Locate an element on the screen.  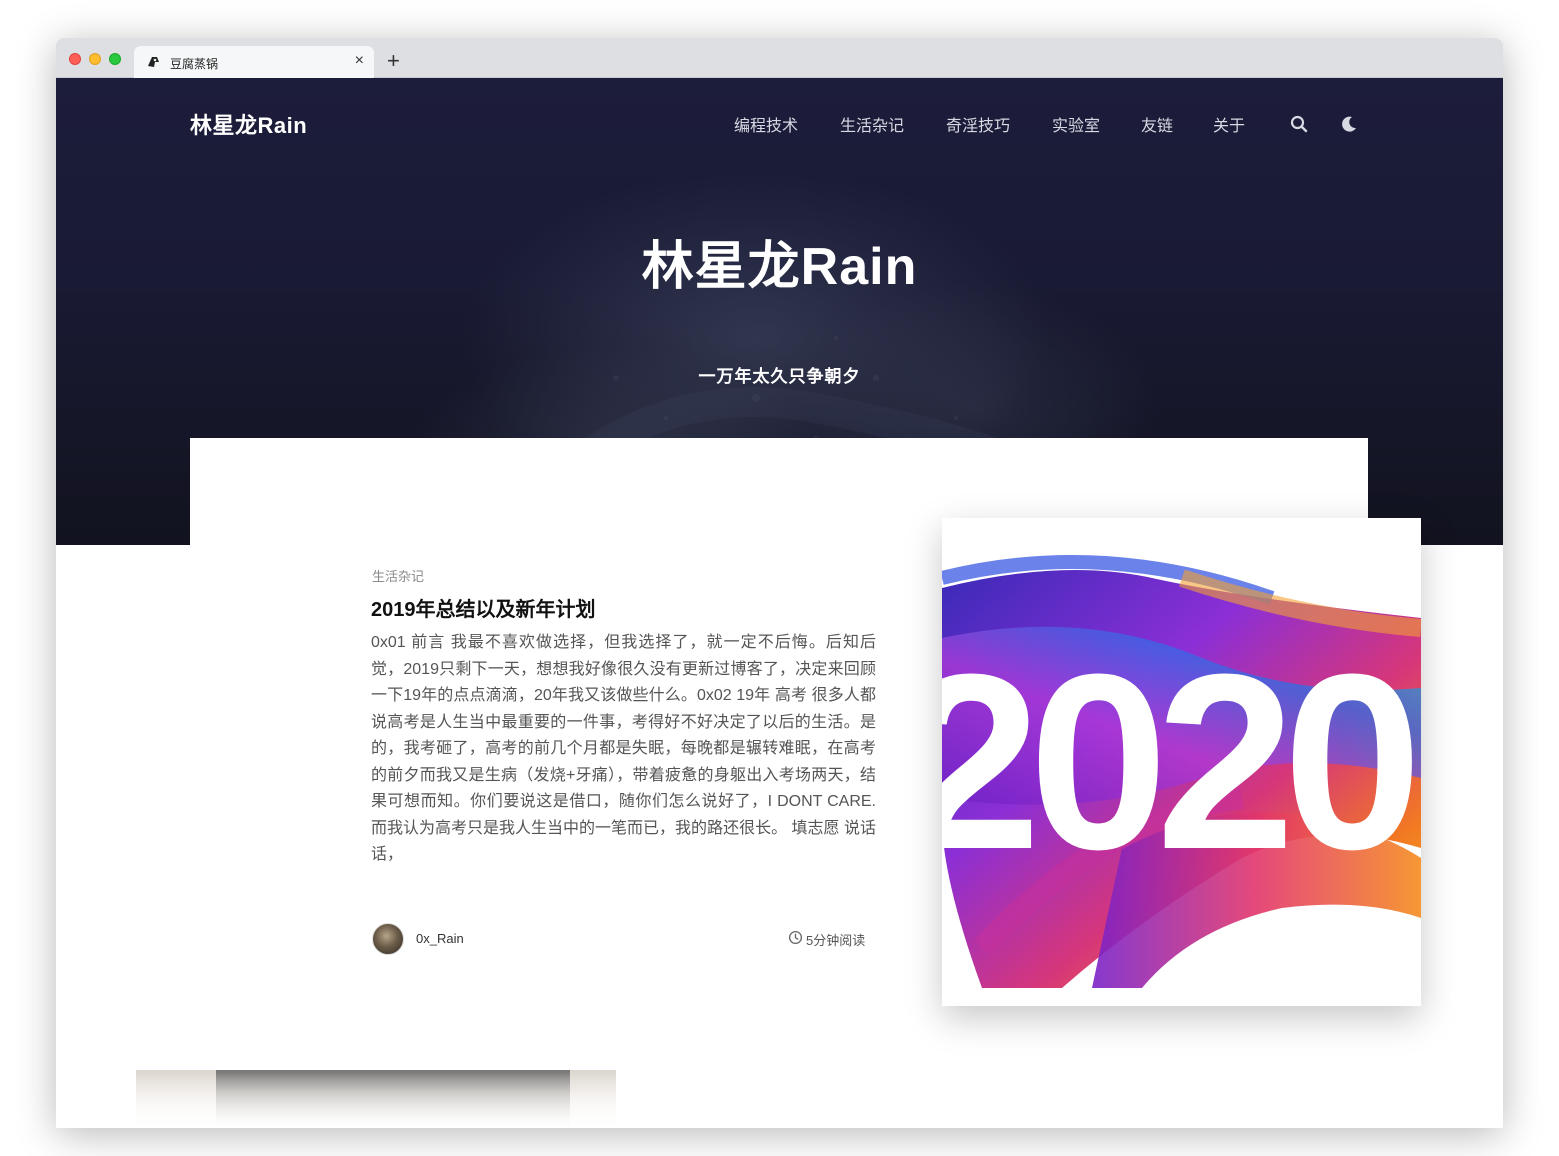
nav-item-programming: 编程技术 is located at coordinates (766, 124).